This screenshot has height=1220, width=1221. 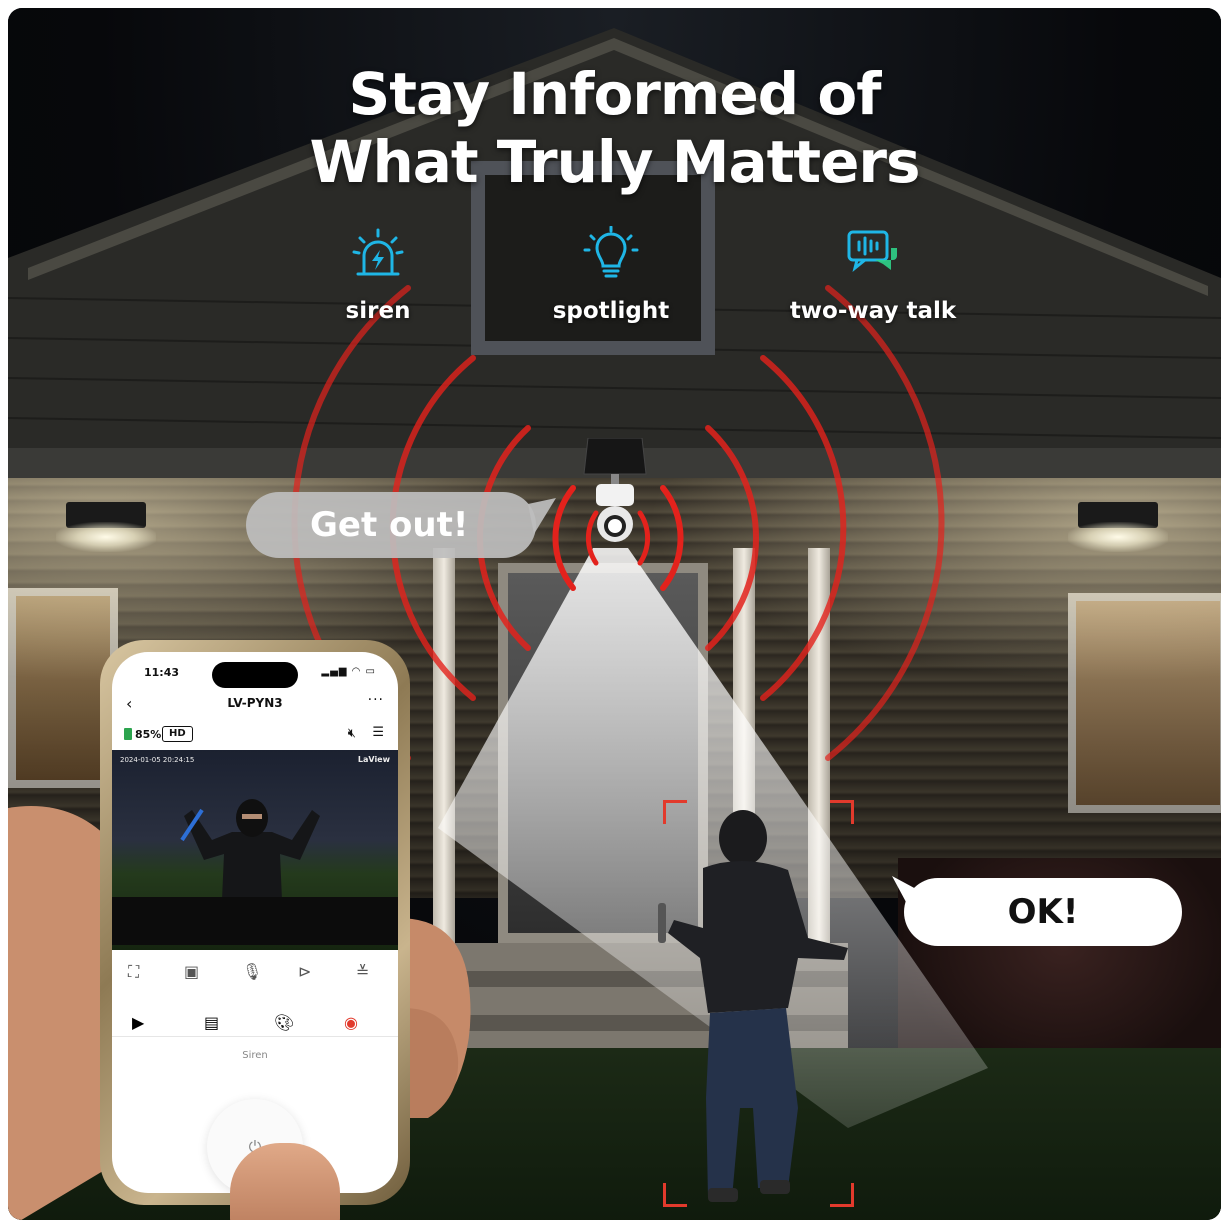 I want to click on laview-watermark: LaView, so click(x=373, y=759).